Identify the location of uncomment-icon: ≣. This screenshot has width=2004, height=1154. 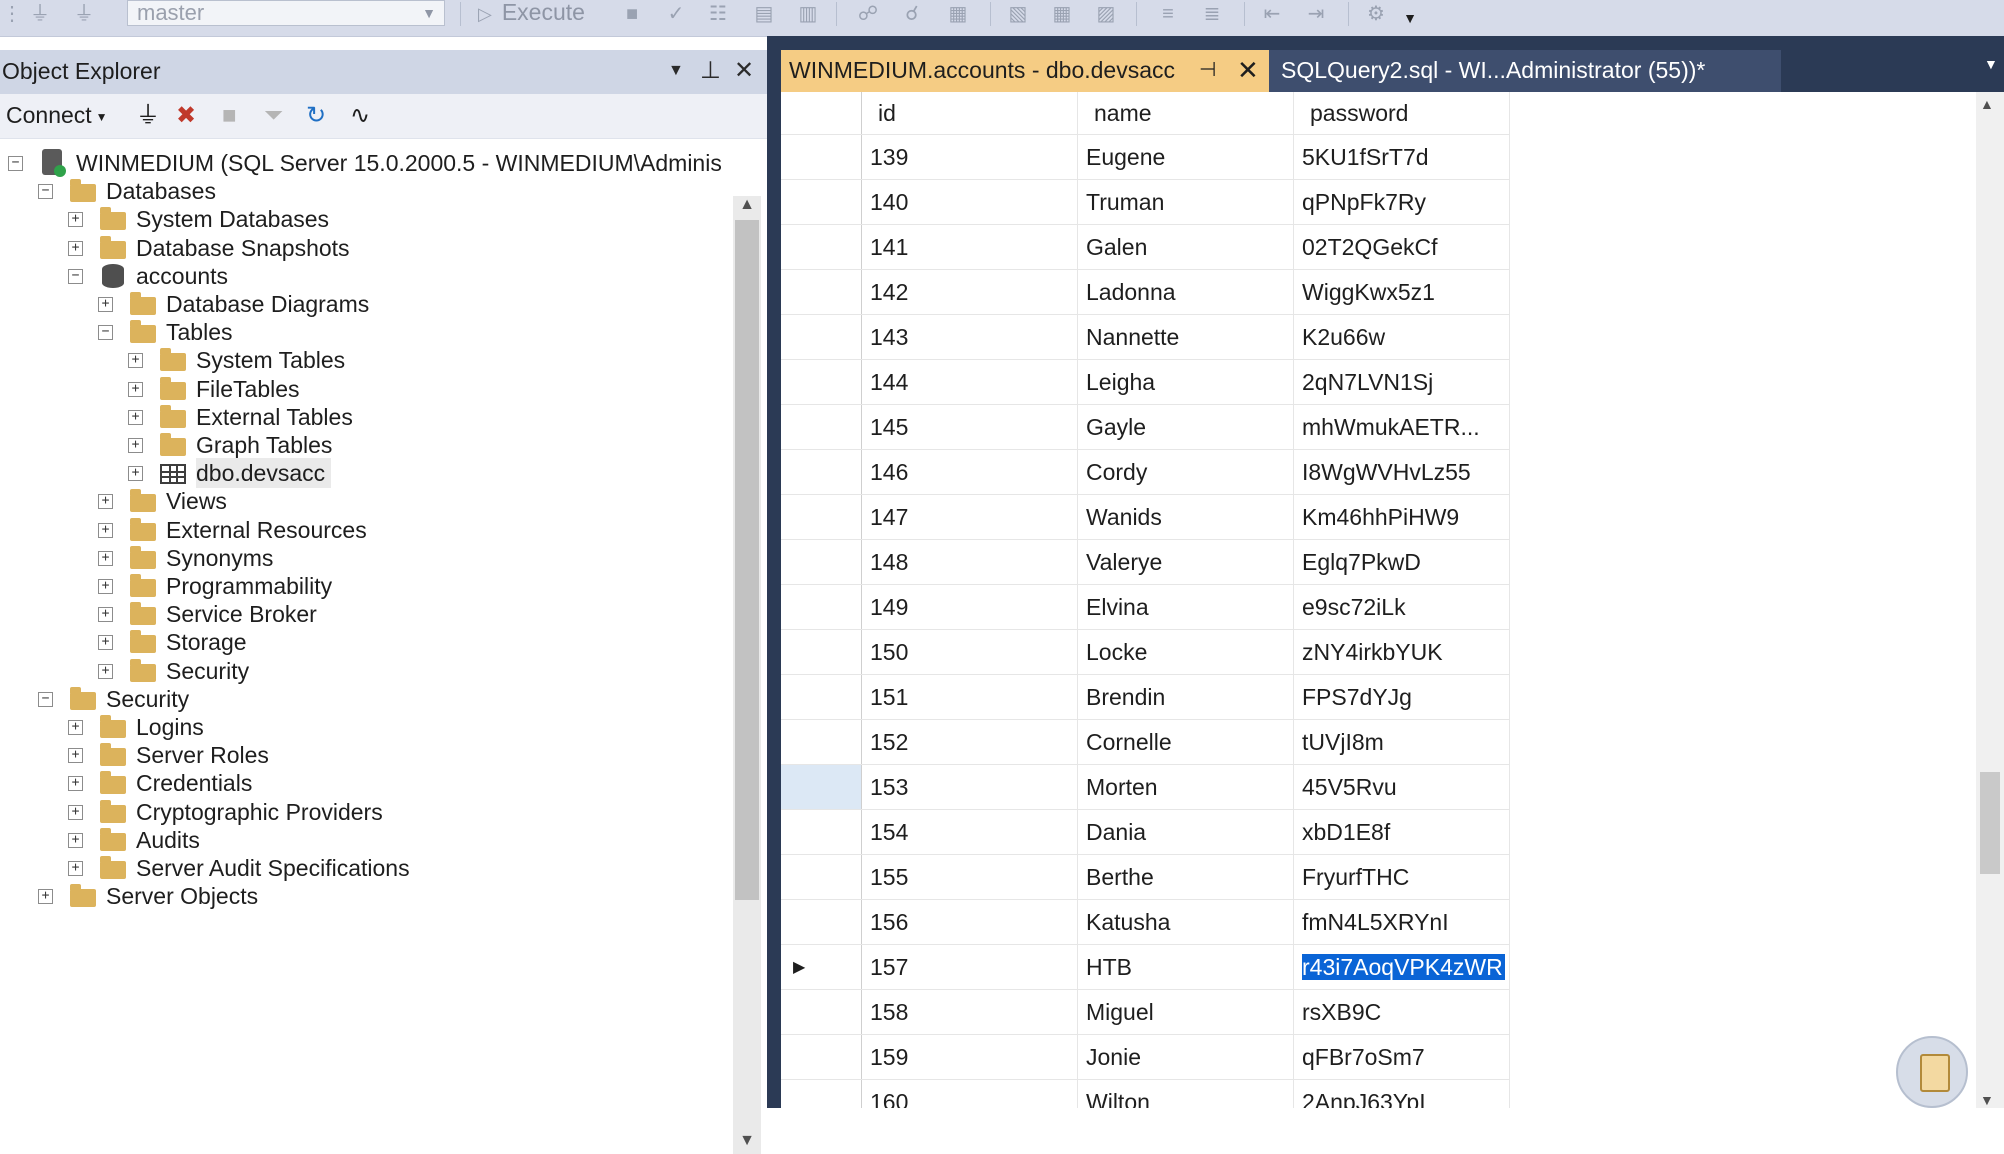
(1212, 14).